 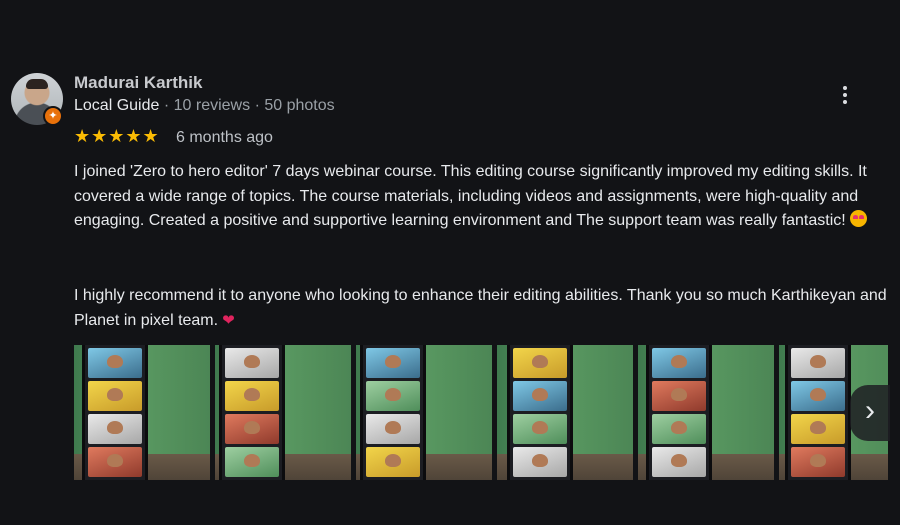 I want to click on reviewer-meta: Local Guide · 10 reviews · 50 photos, so click(x=204, y=106).